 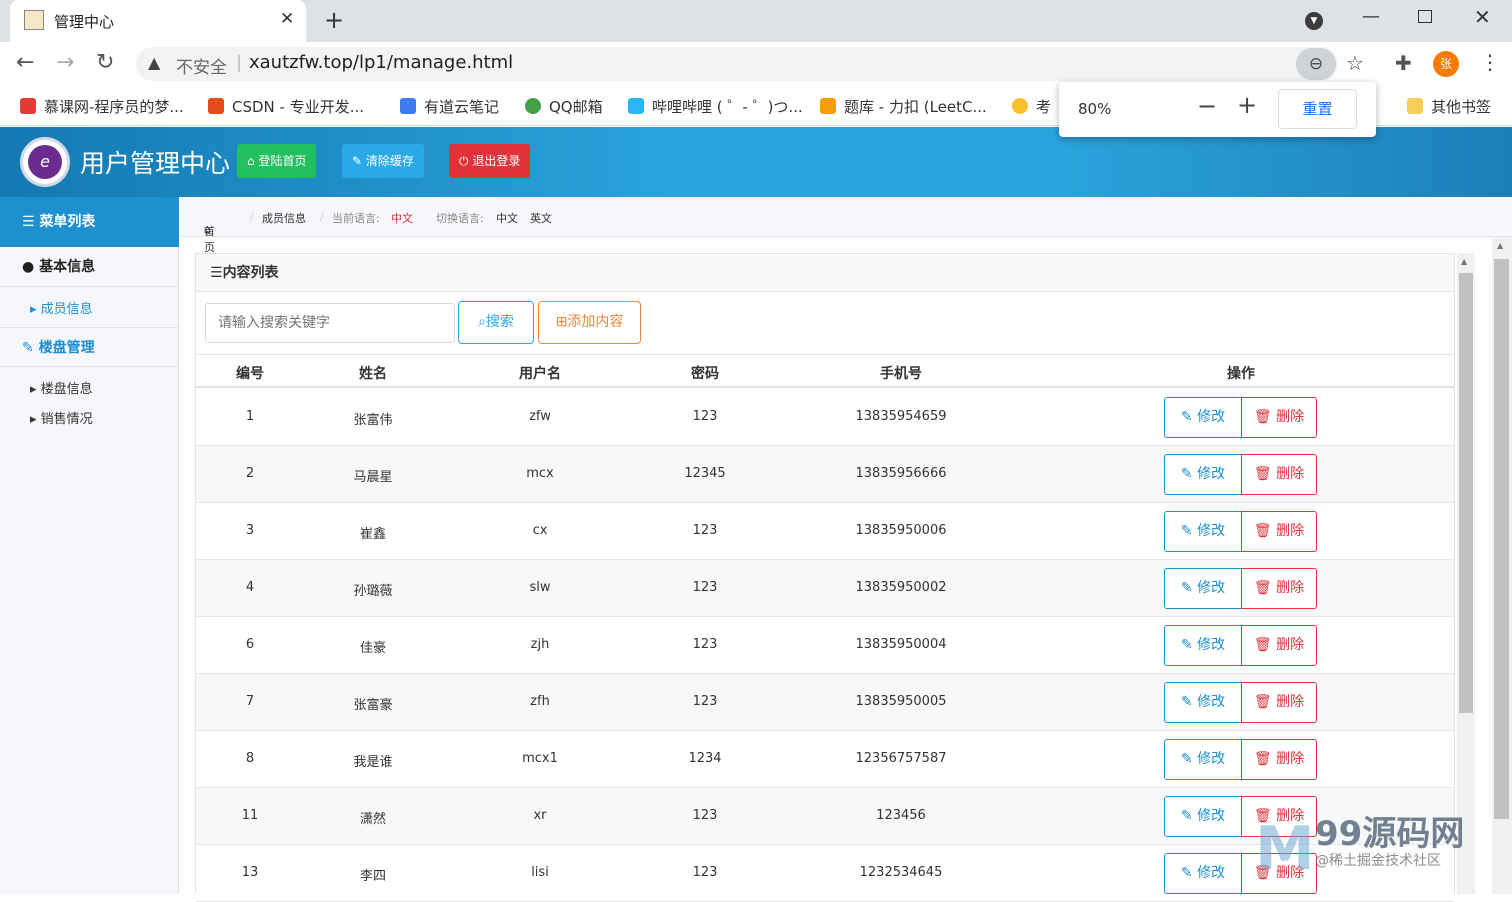 What do you see at coordinates (105, 62) in the screenshot?
I see `reload-icon: ↻` at bounding box center [105, 62].